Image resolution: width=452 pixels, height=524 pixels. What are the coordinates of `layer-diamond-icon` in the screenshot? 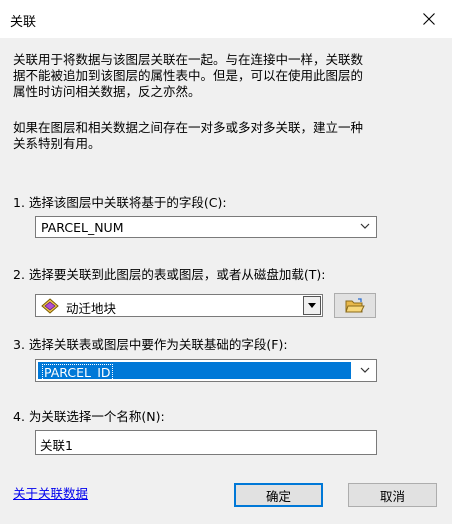 It's located at (50, 306).